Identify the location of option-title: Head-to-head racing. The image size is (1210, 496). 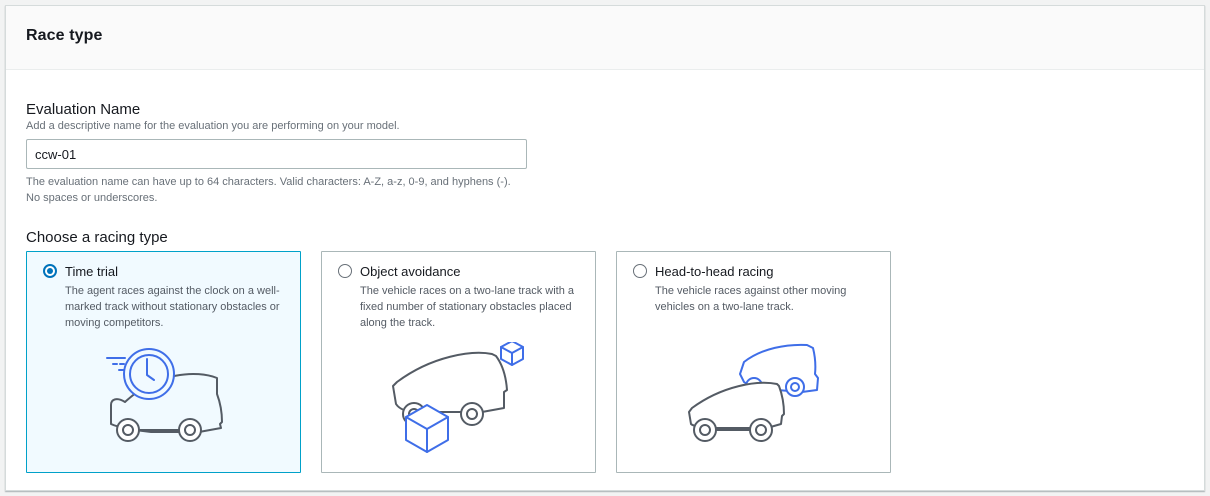
(714, 271).